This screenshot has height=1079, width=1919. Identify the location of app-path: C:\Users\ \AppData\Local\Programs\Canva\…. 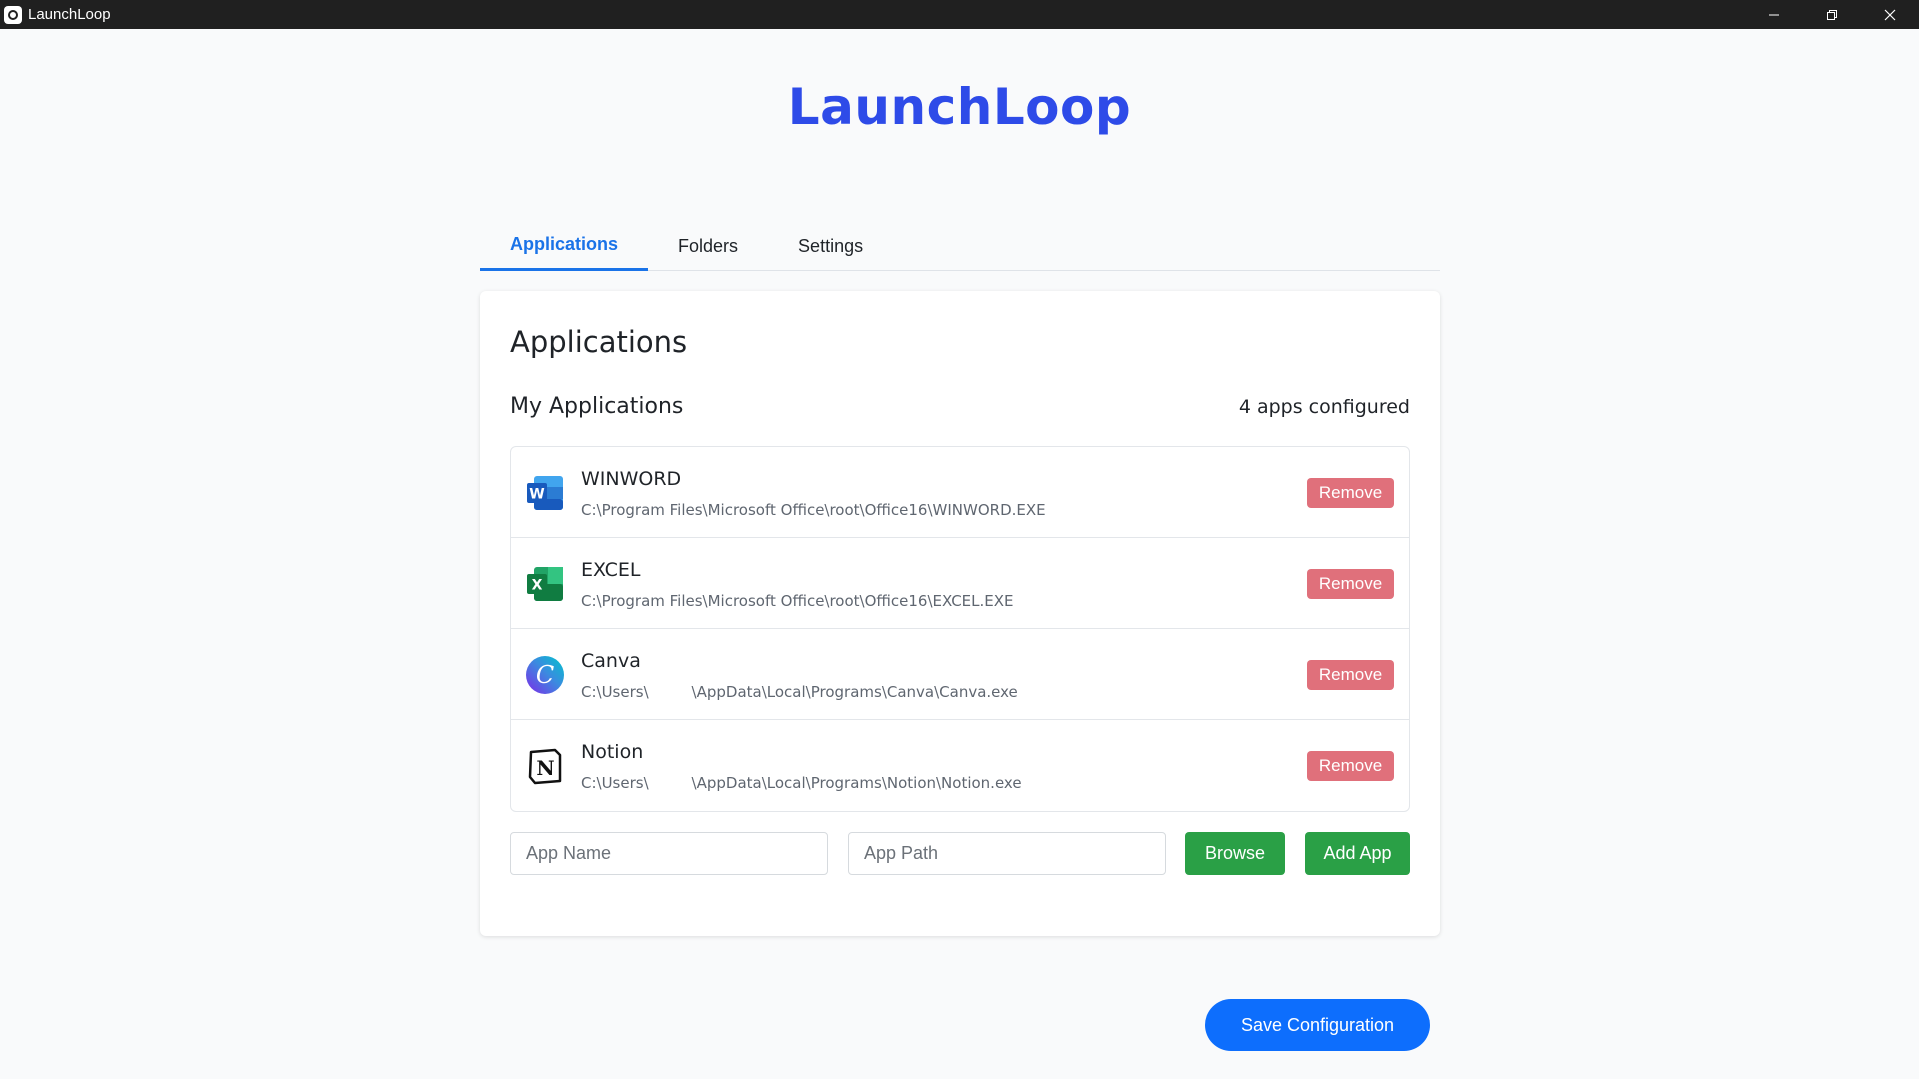
(799, 692).